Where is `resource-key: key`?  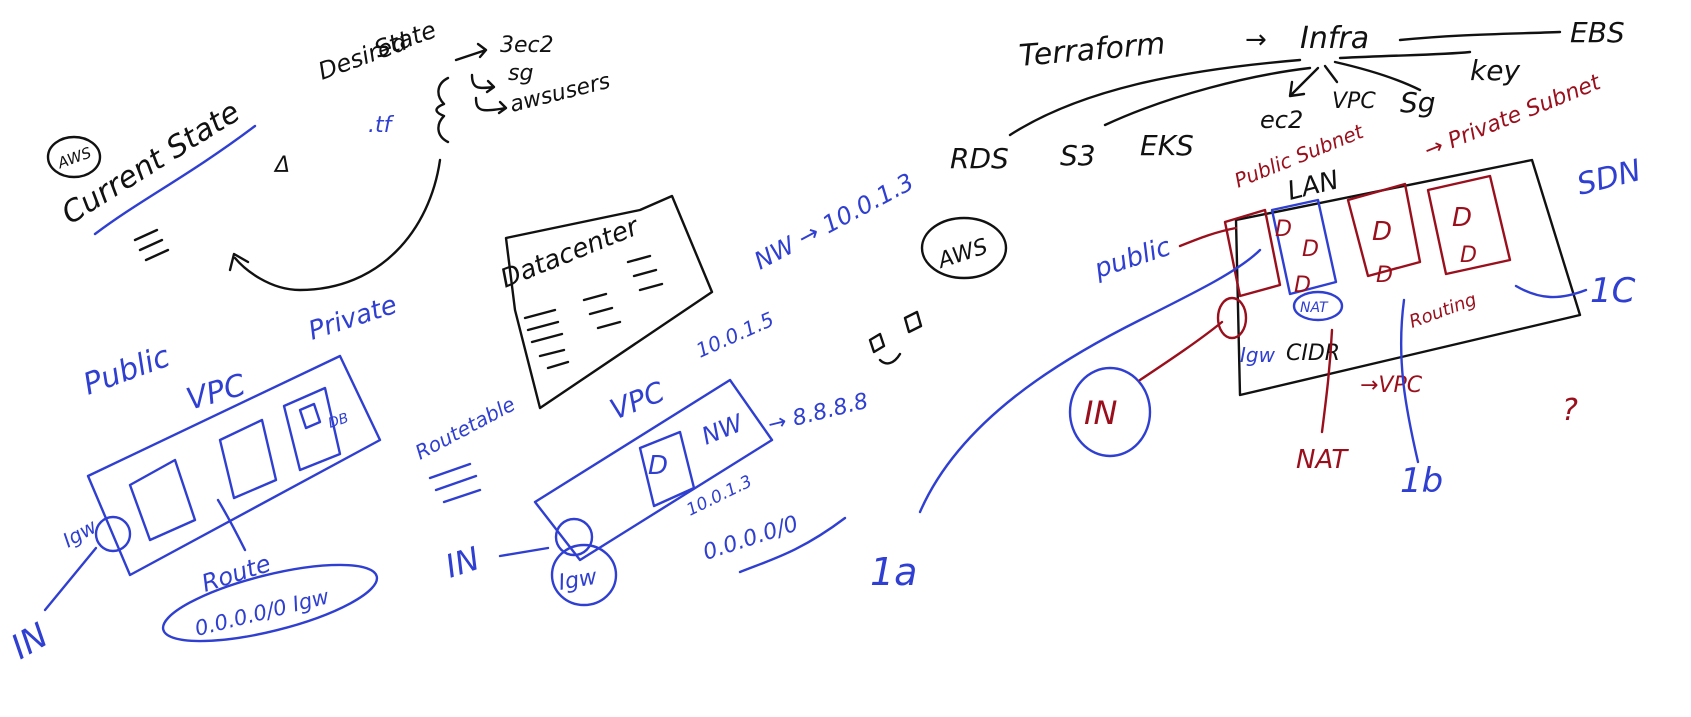 resource-key: key is located at coordinates (1495, 70).